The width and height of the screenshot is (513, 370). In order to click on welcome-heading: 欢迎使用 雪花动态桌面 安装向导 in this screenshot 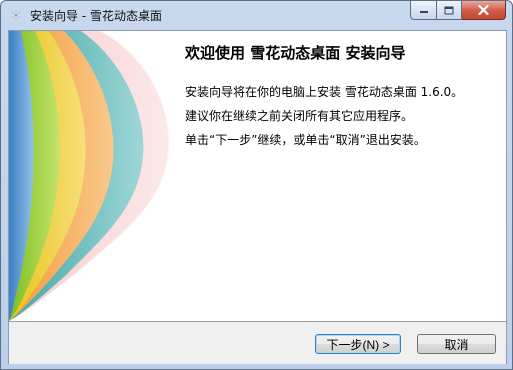, I will do `click(295, 53)`.